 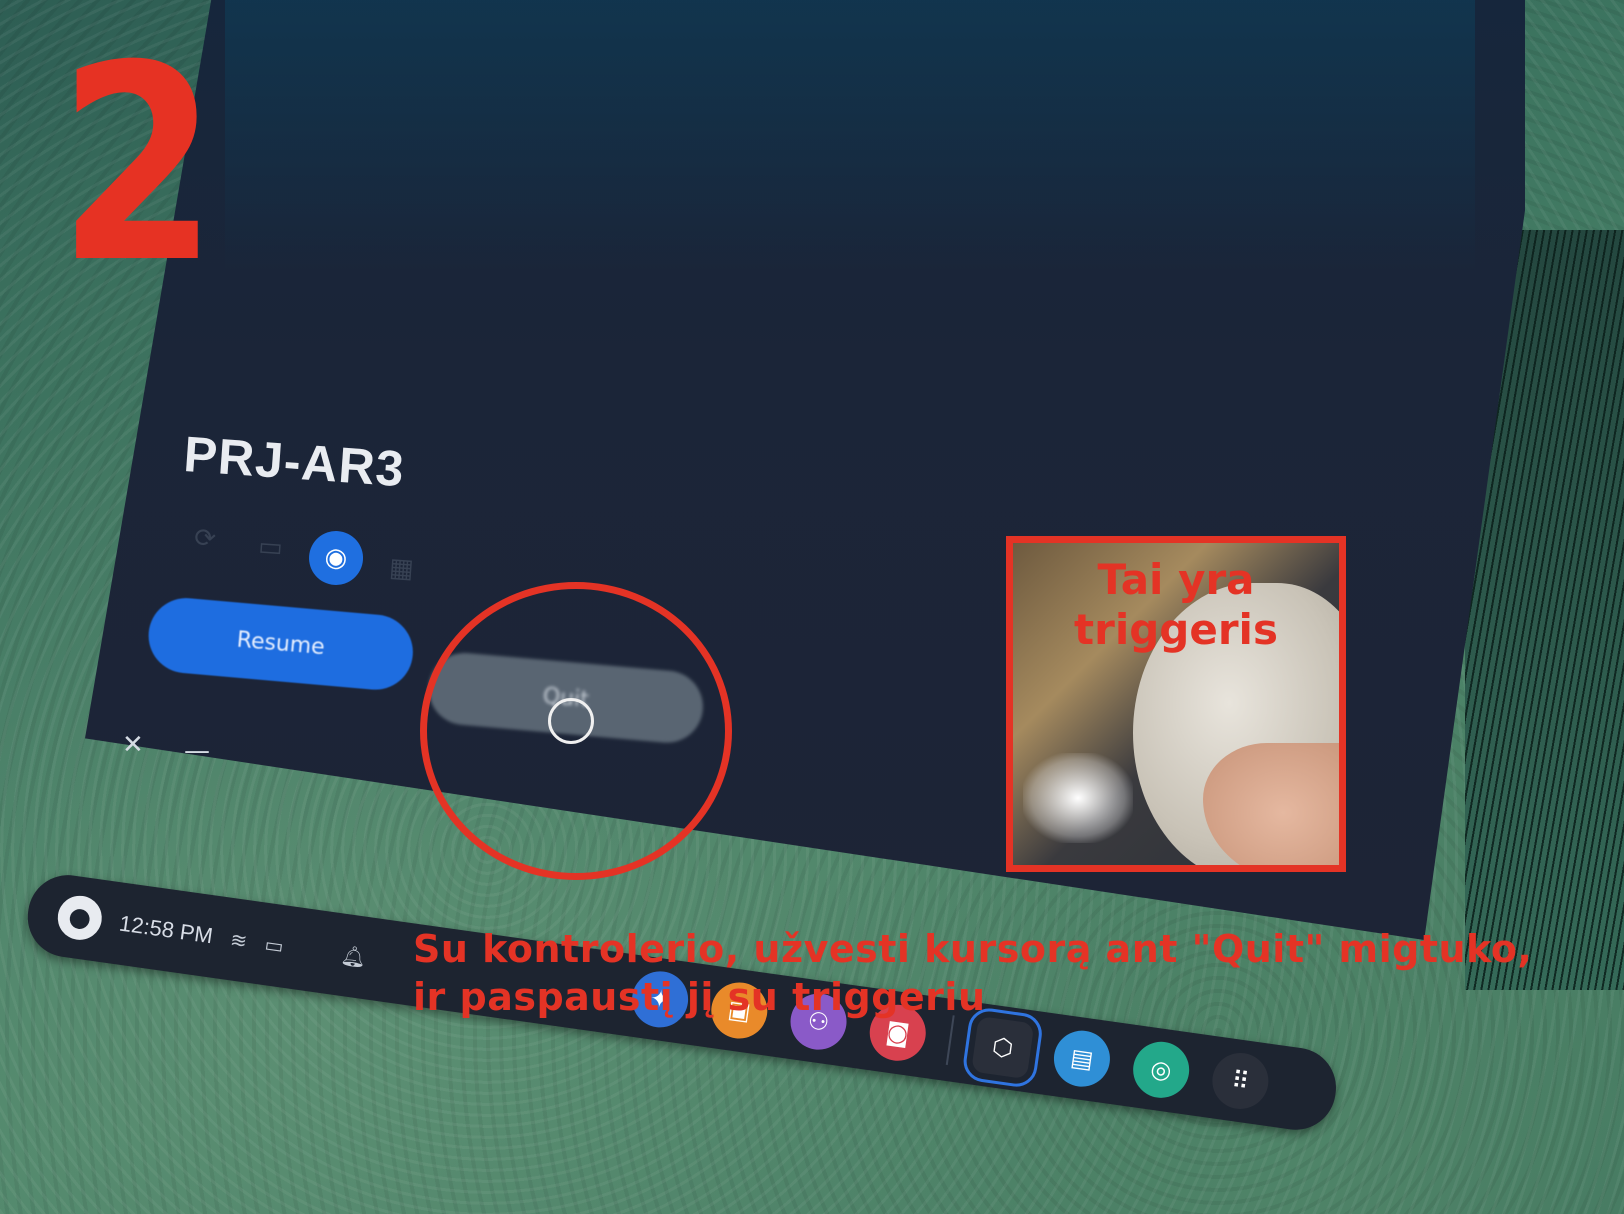 What do you see at coordinates (274, 945) in the screenshot?
I see `battery-icon: ▭` at bounding box center [274, 945].